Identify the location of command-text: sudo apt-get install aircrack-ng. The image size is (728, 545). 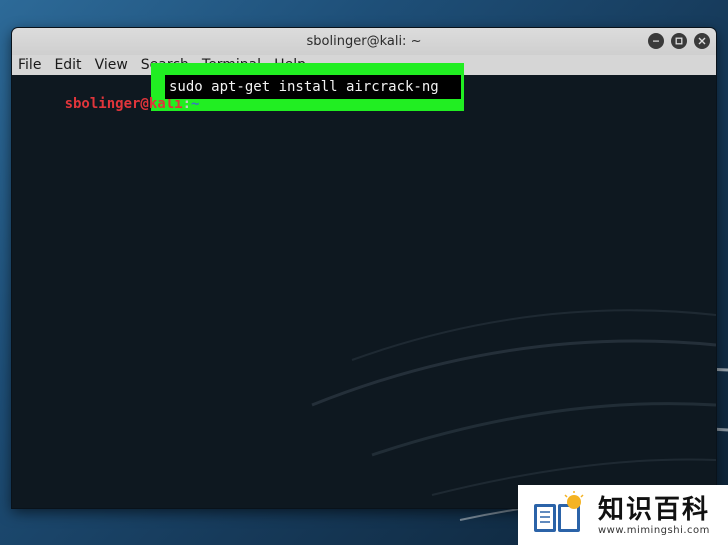
(313, 87).